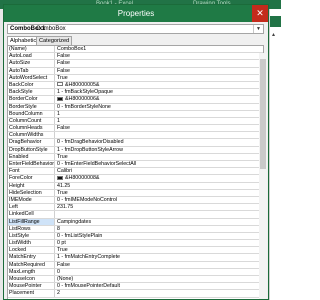 This screenshot has width=320, height=300. Describe the element at coordinates (136, 13) in the screenshot. I see `title-bar: Properties ✕` at that location.